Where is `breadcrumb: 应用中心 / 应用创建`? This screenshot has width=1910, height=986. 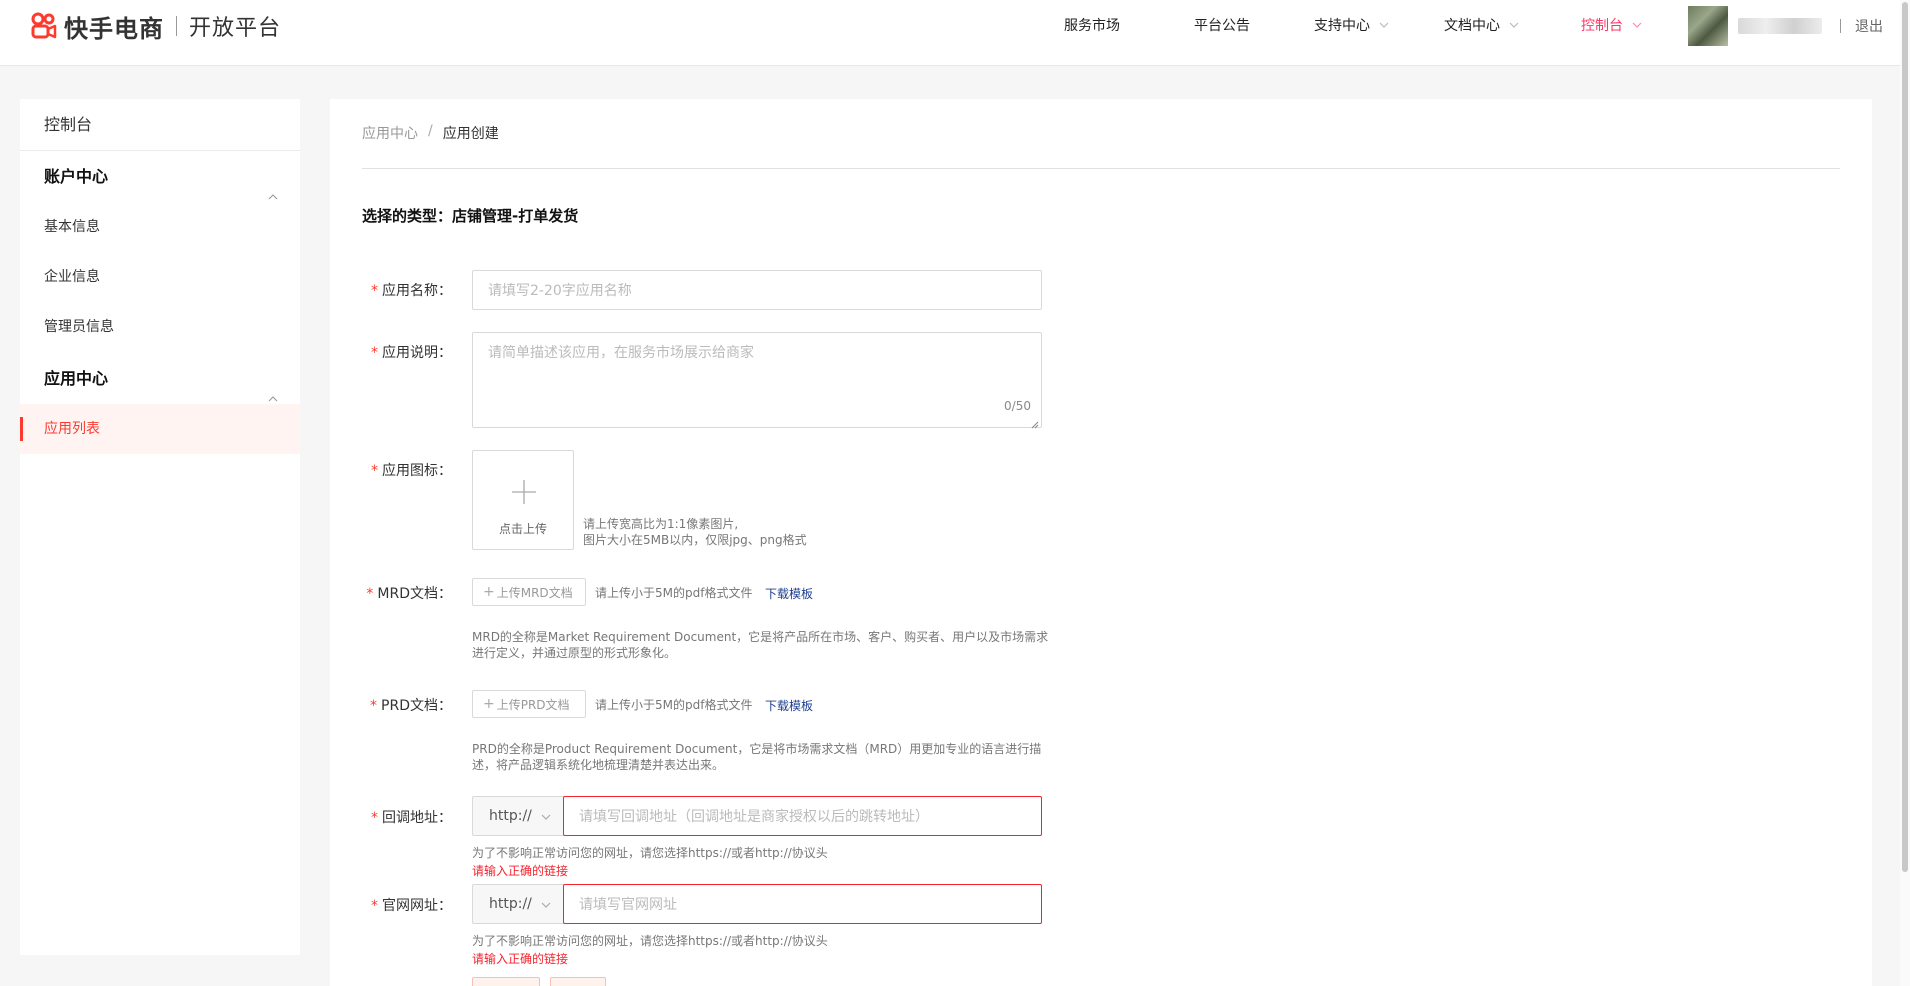 breadcrumb: 应用中心 / 应用创建 is located at coordinates (430, 133).